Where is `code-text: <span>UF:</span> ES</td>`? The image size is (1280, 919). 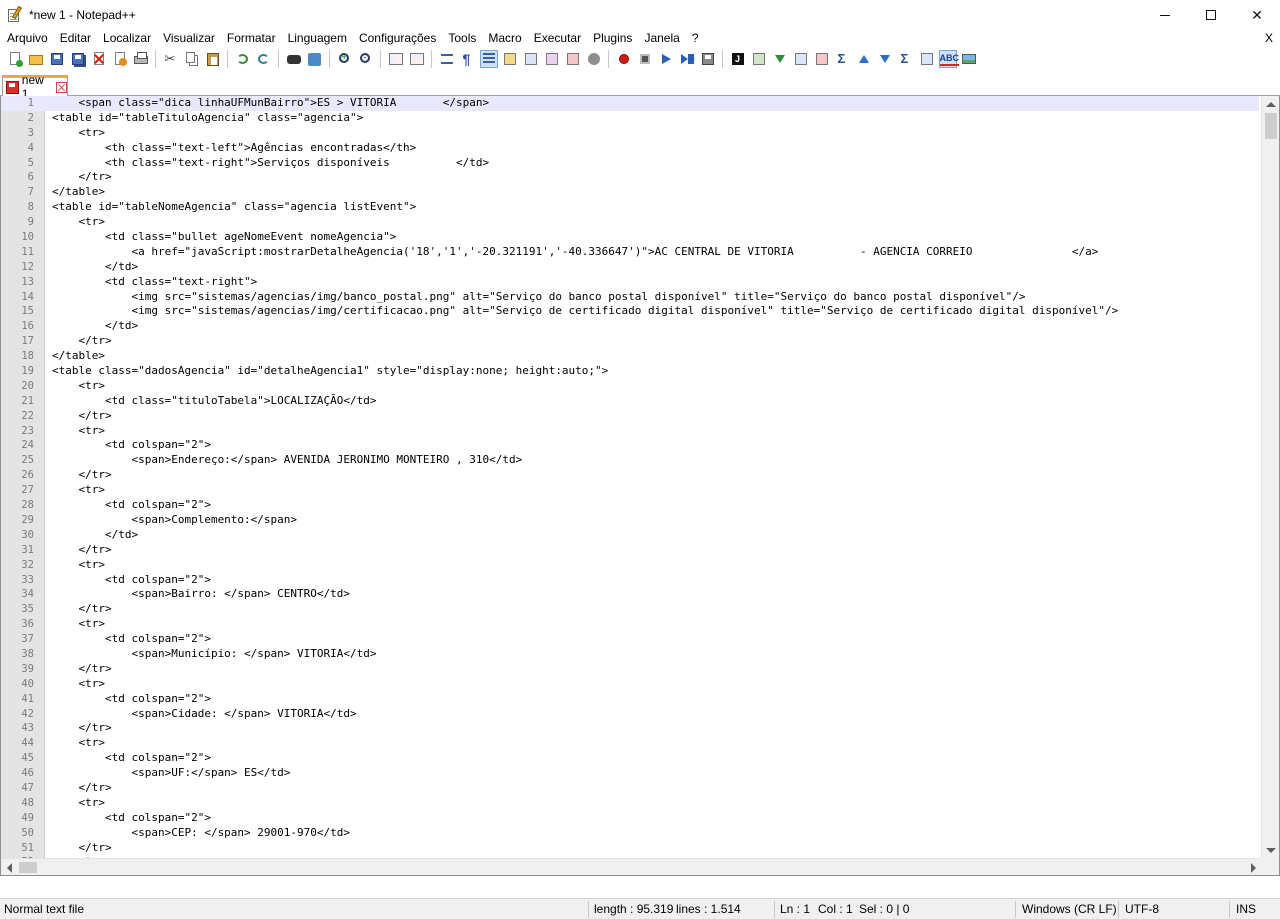
code-text: <span>UF:</span> ES</td> is located at coordinates (171, 773).